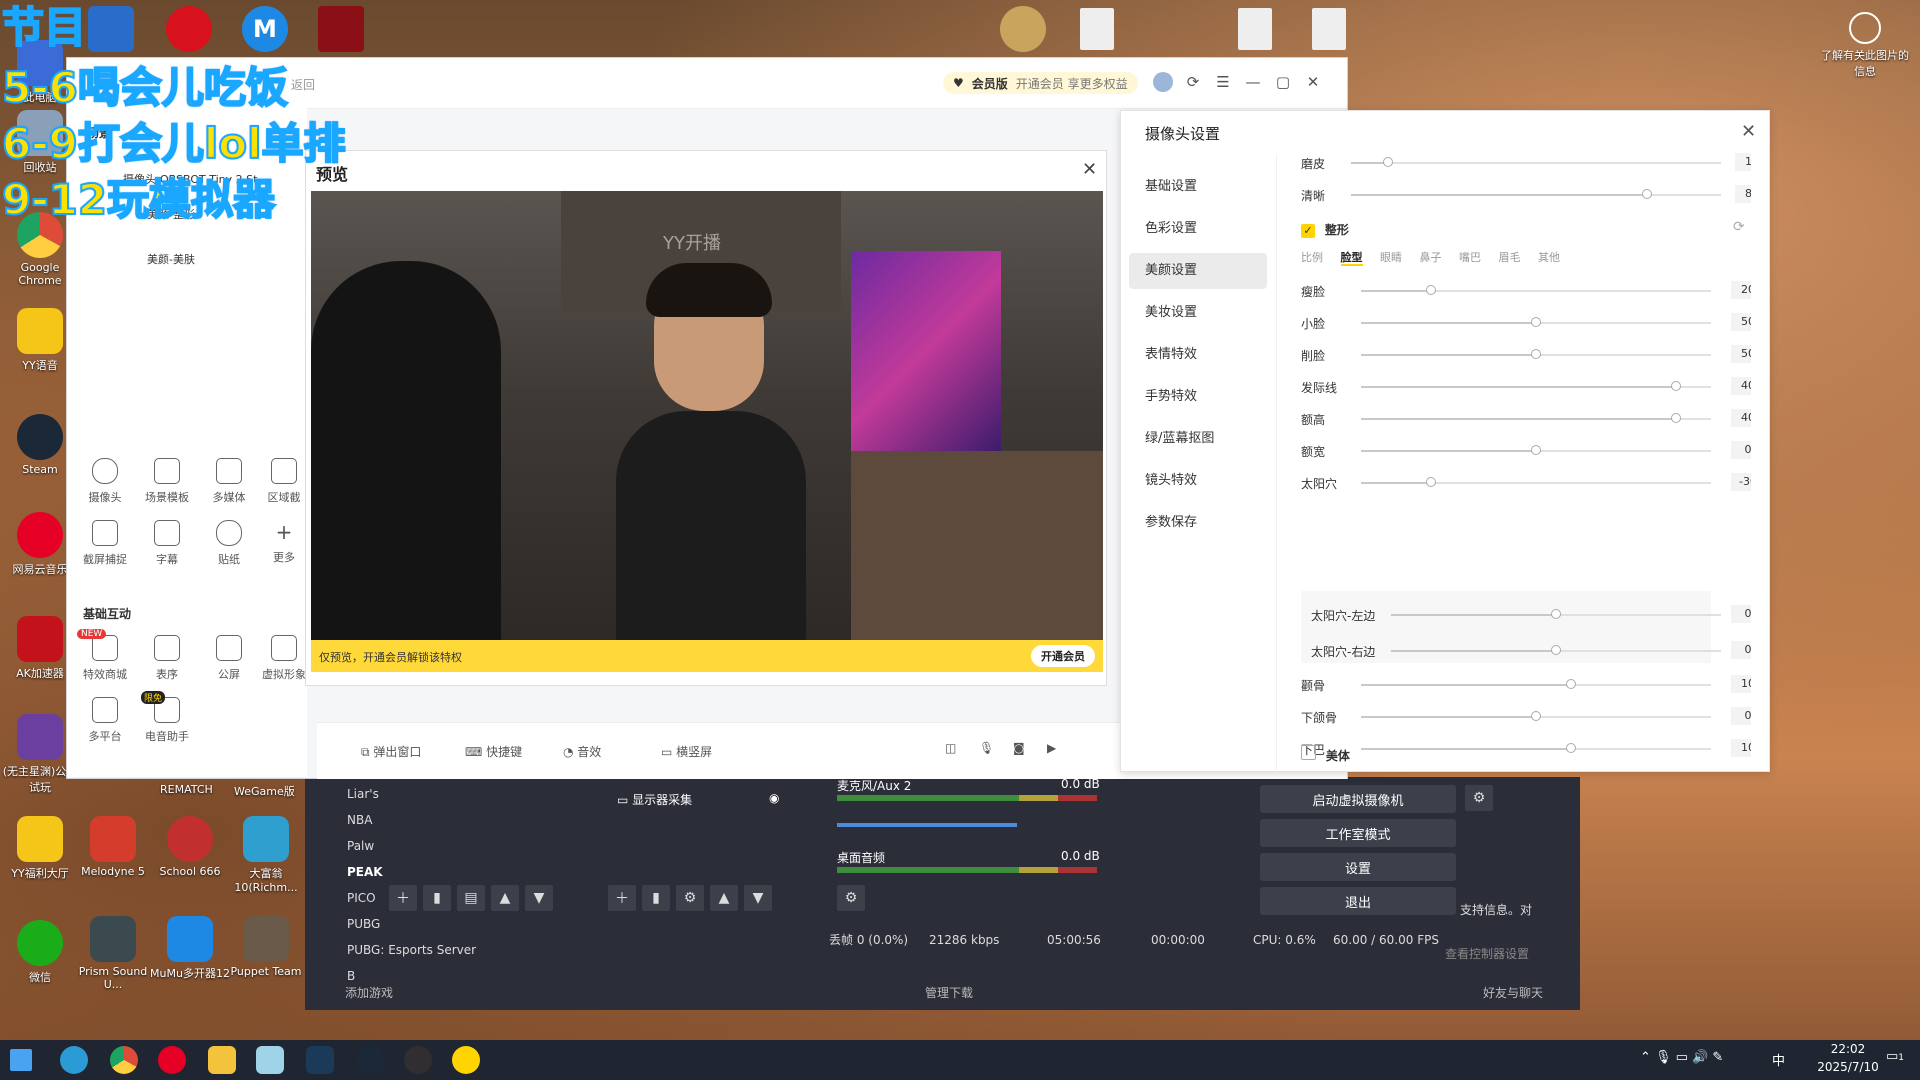 The width and height of the screenshot is (1920, 1080). I want to click on csgo-icon, so click(111, 29).